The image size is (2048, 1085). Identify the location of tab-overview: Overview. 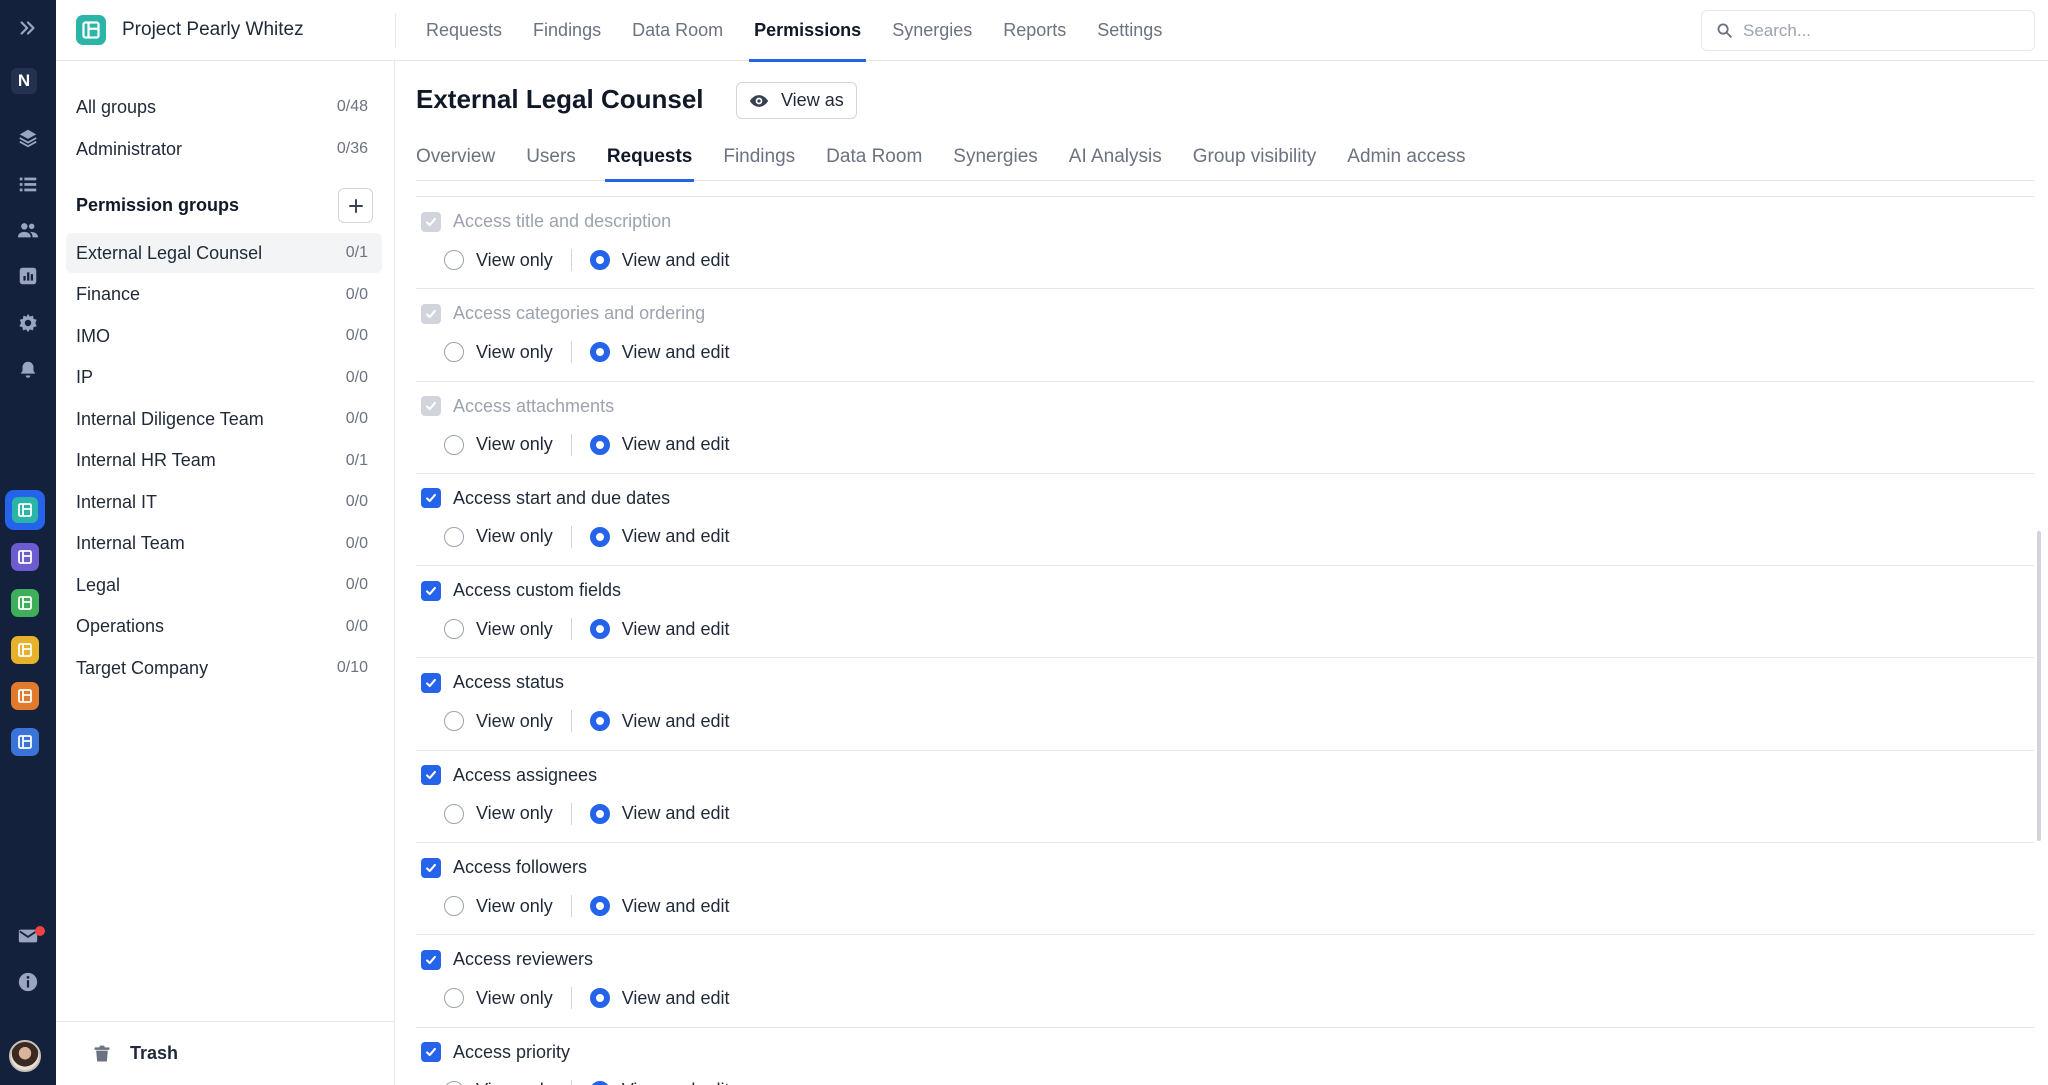
(455, 160).